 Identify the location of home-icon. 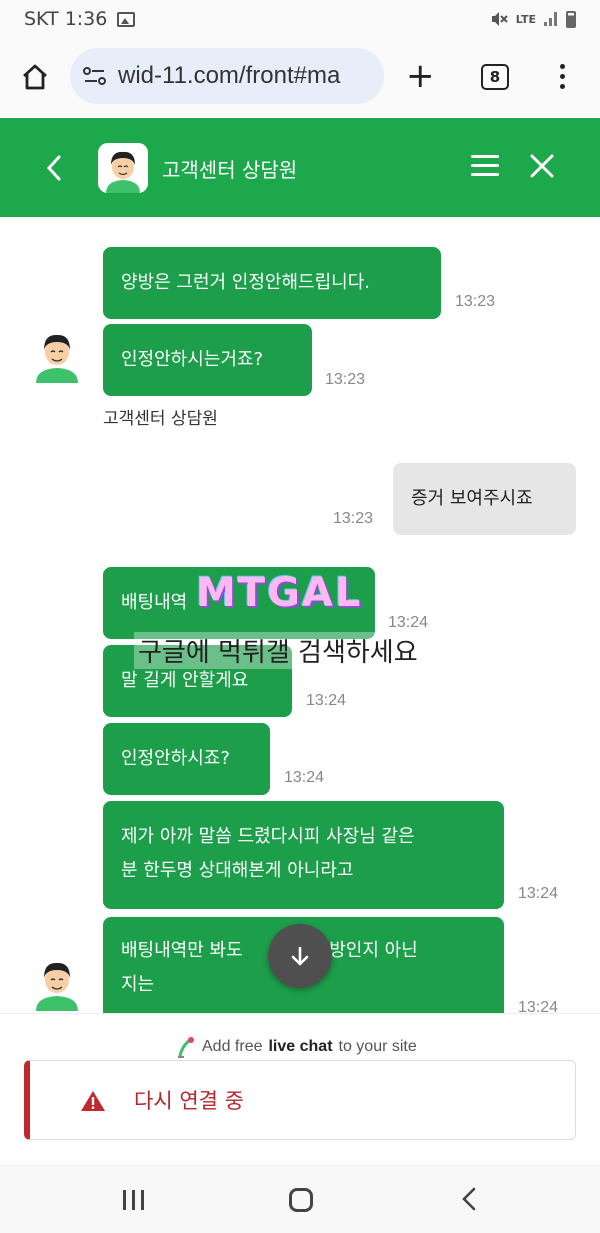
(35, 77).